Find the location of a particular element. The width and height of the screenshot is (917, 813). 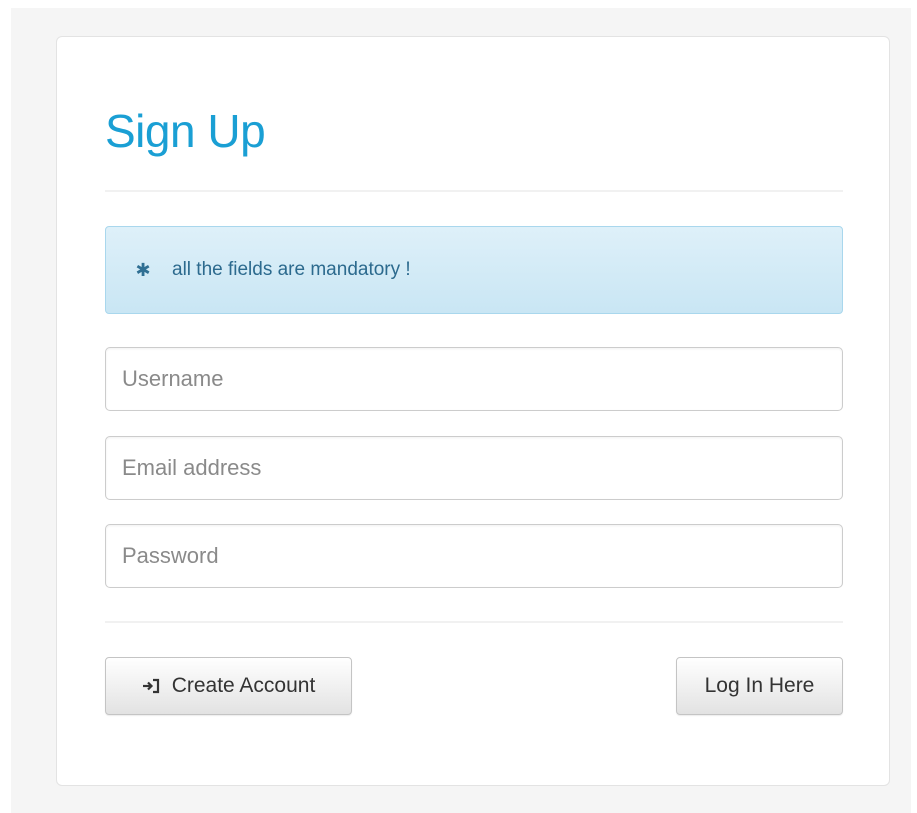

sign-in-icon is located at coordinates (151, 686).